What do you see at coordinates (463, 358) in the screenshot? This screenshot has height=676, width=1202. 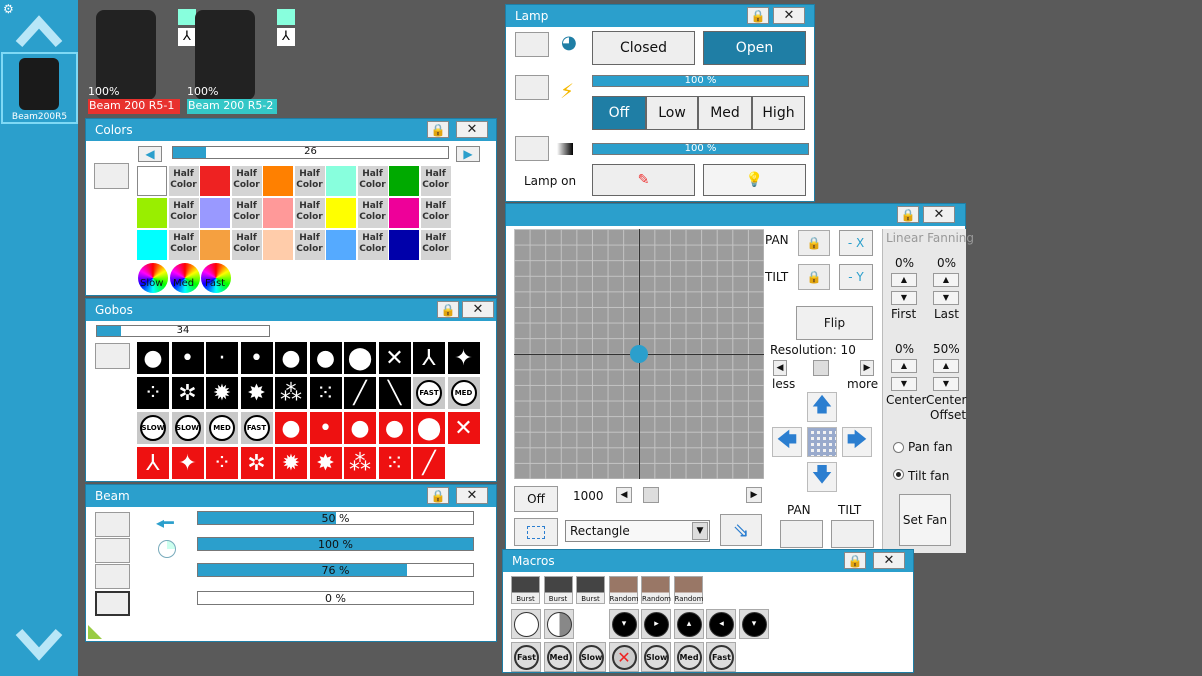 I see `gobo-pattern-icon: ✦` at bounding box center [463, 358].